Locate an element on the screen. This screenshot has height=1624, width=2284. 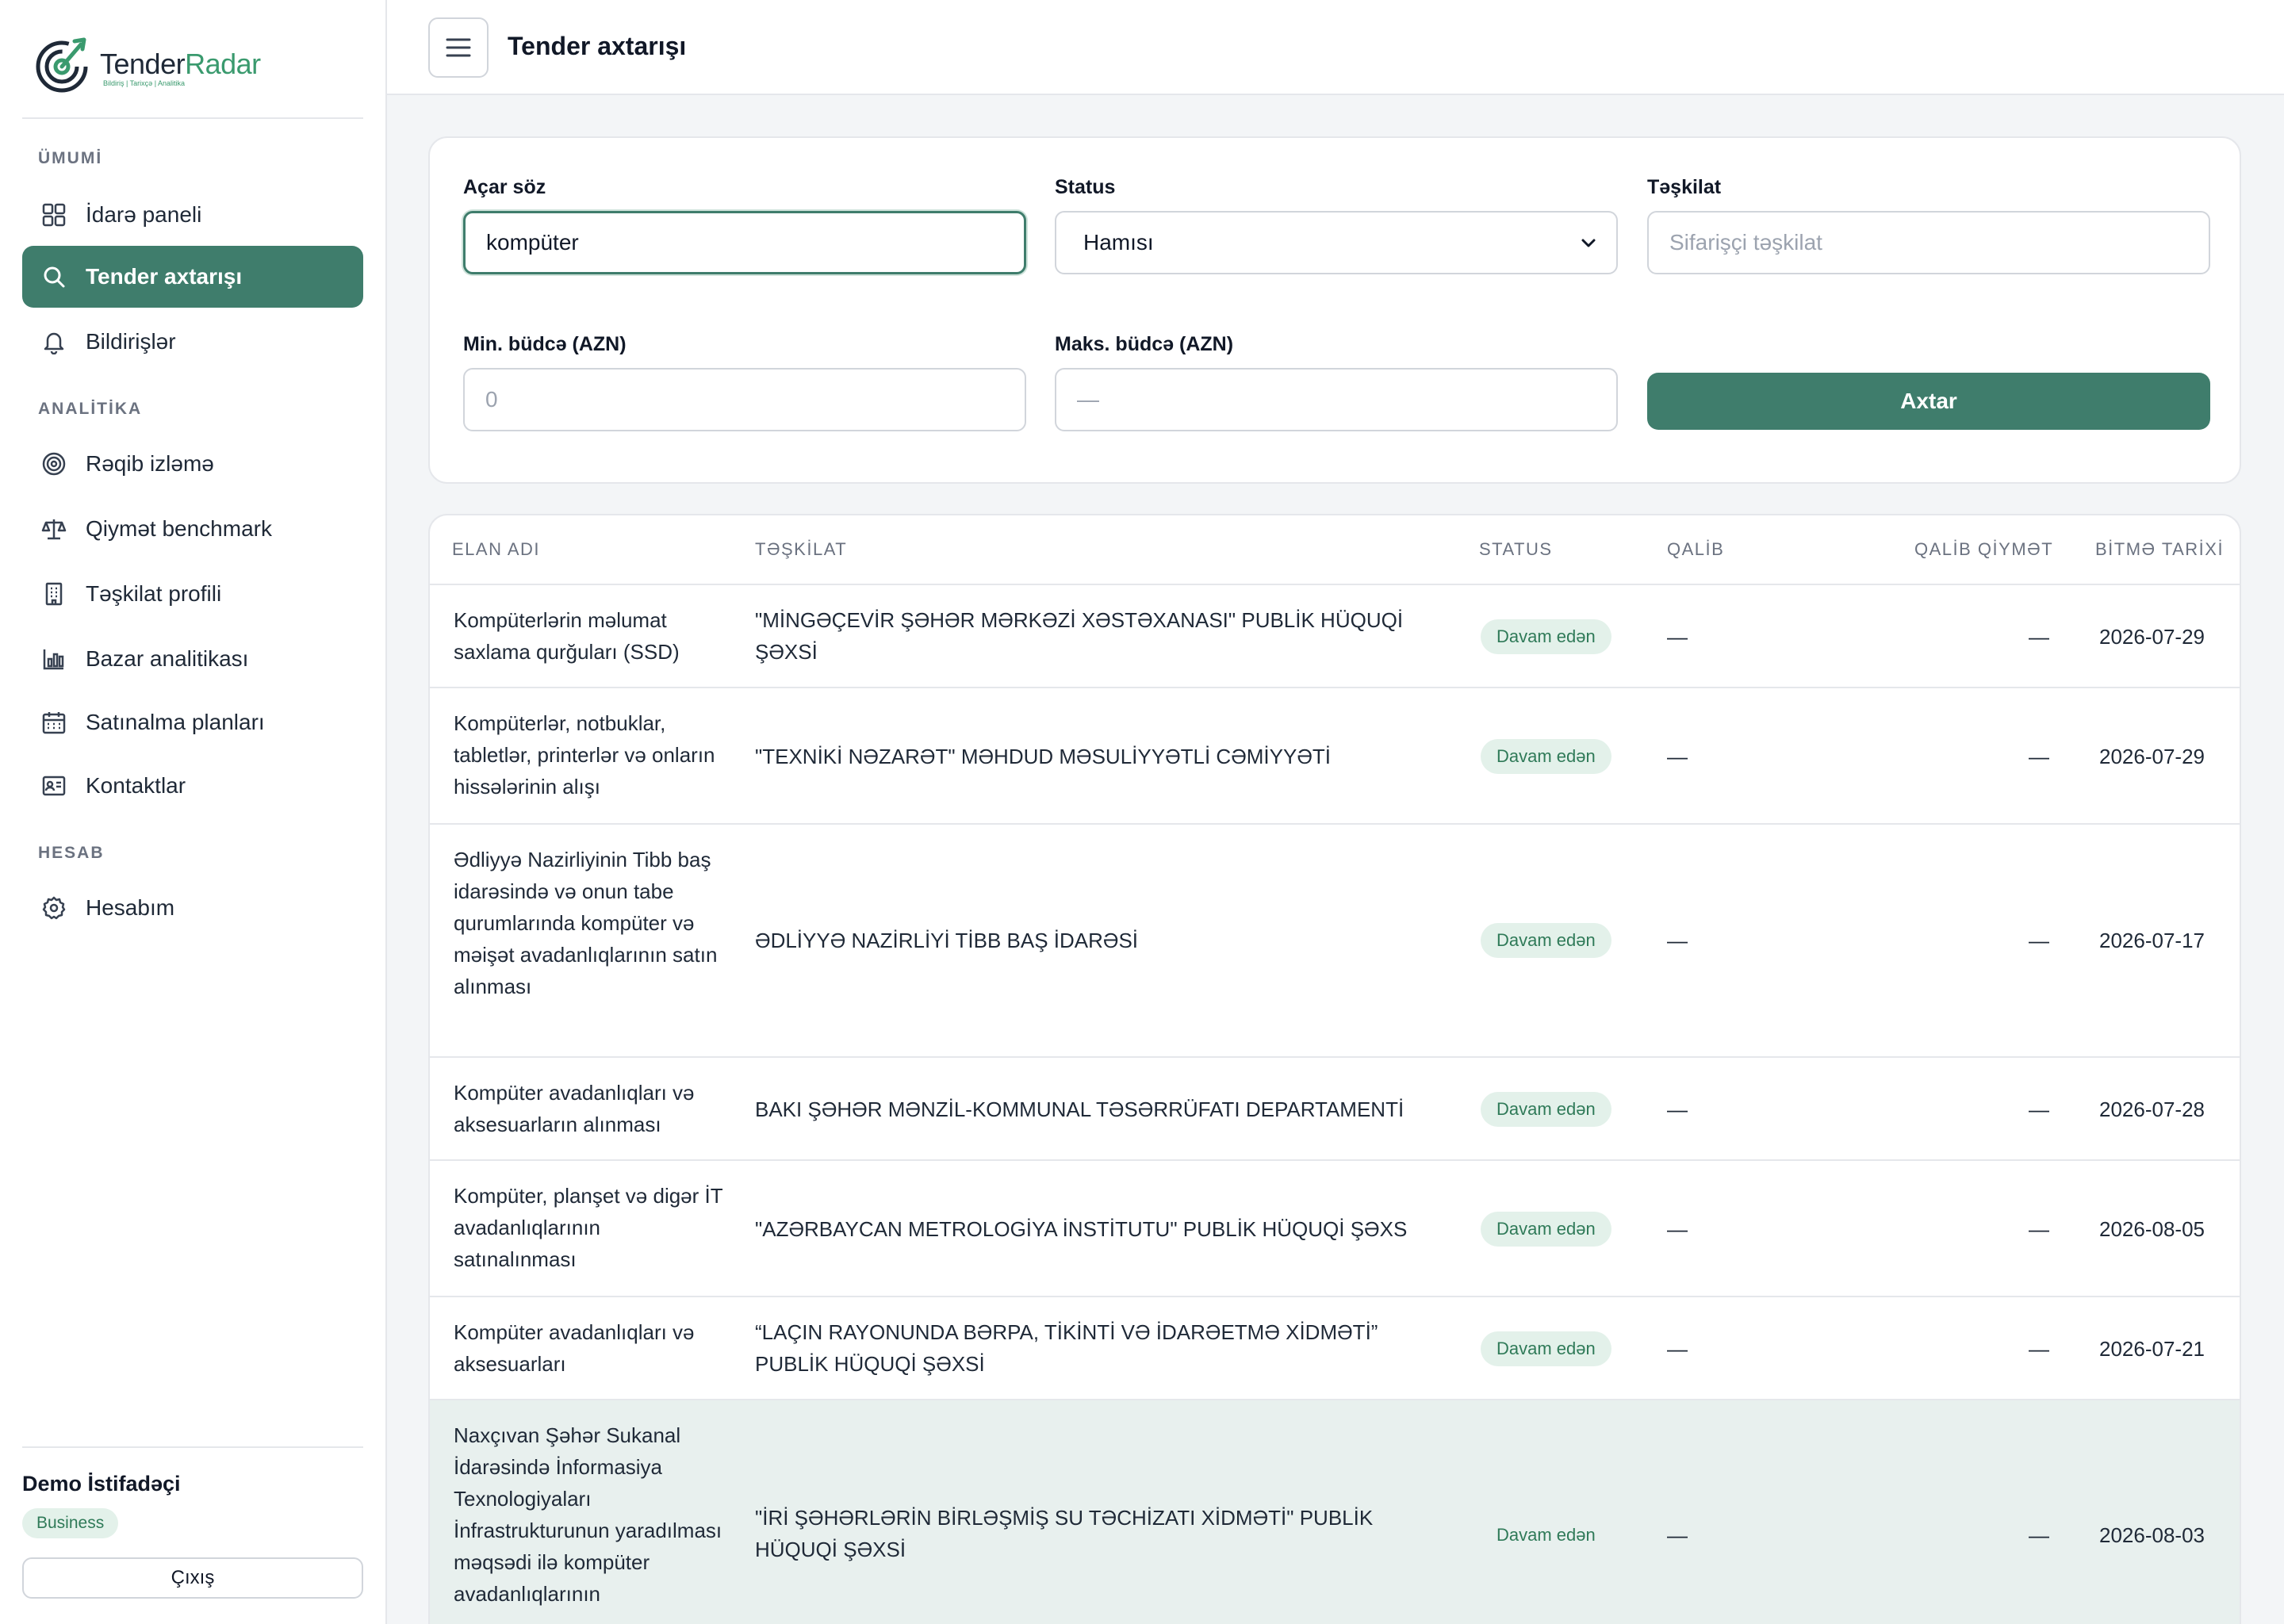
sidebar-item-price-benchmark: Qiymət benchmark is located at coordinates (192, 529).